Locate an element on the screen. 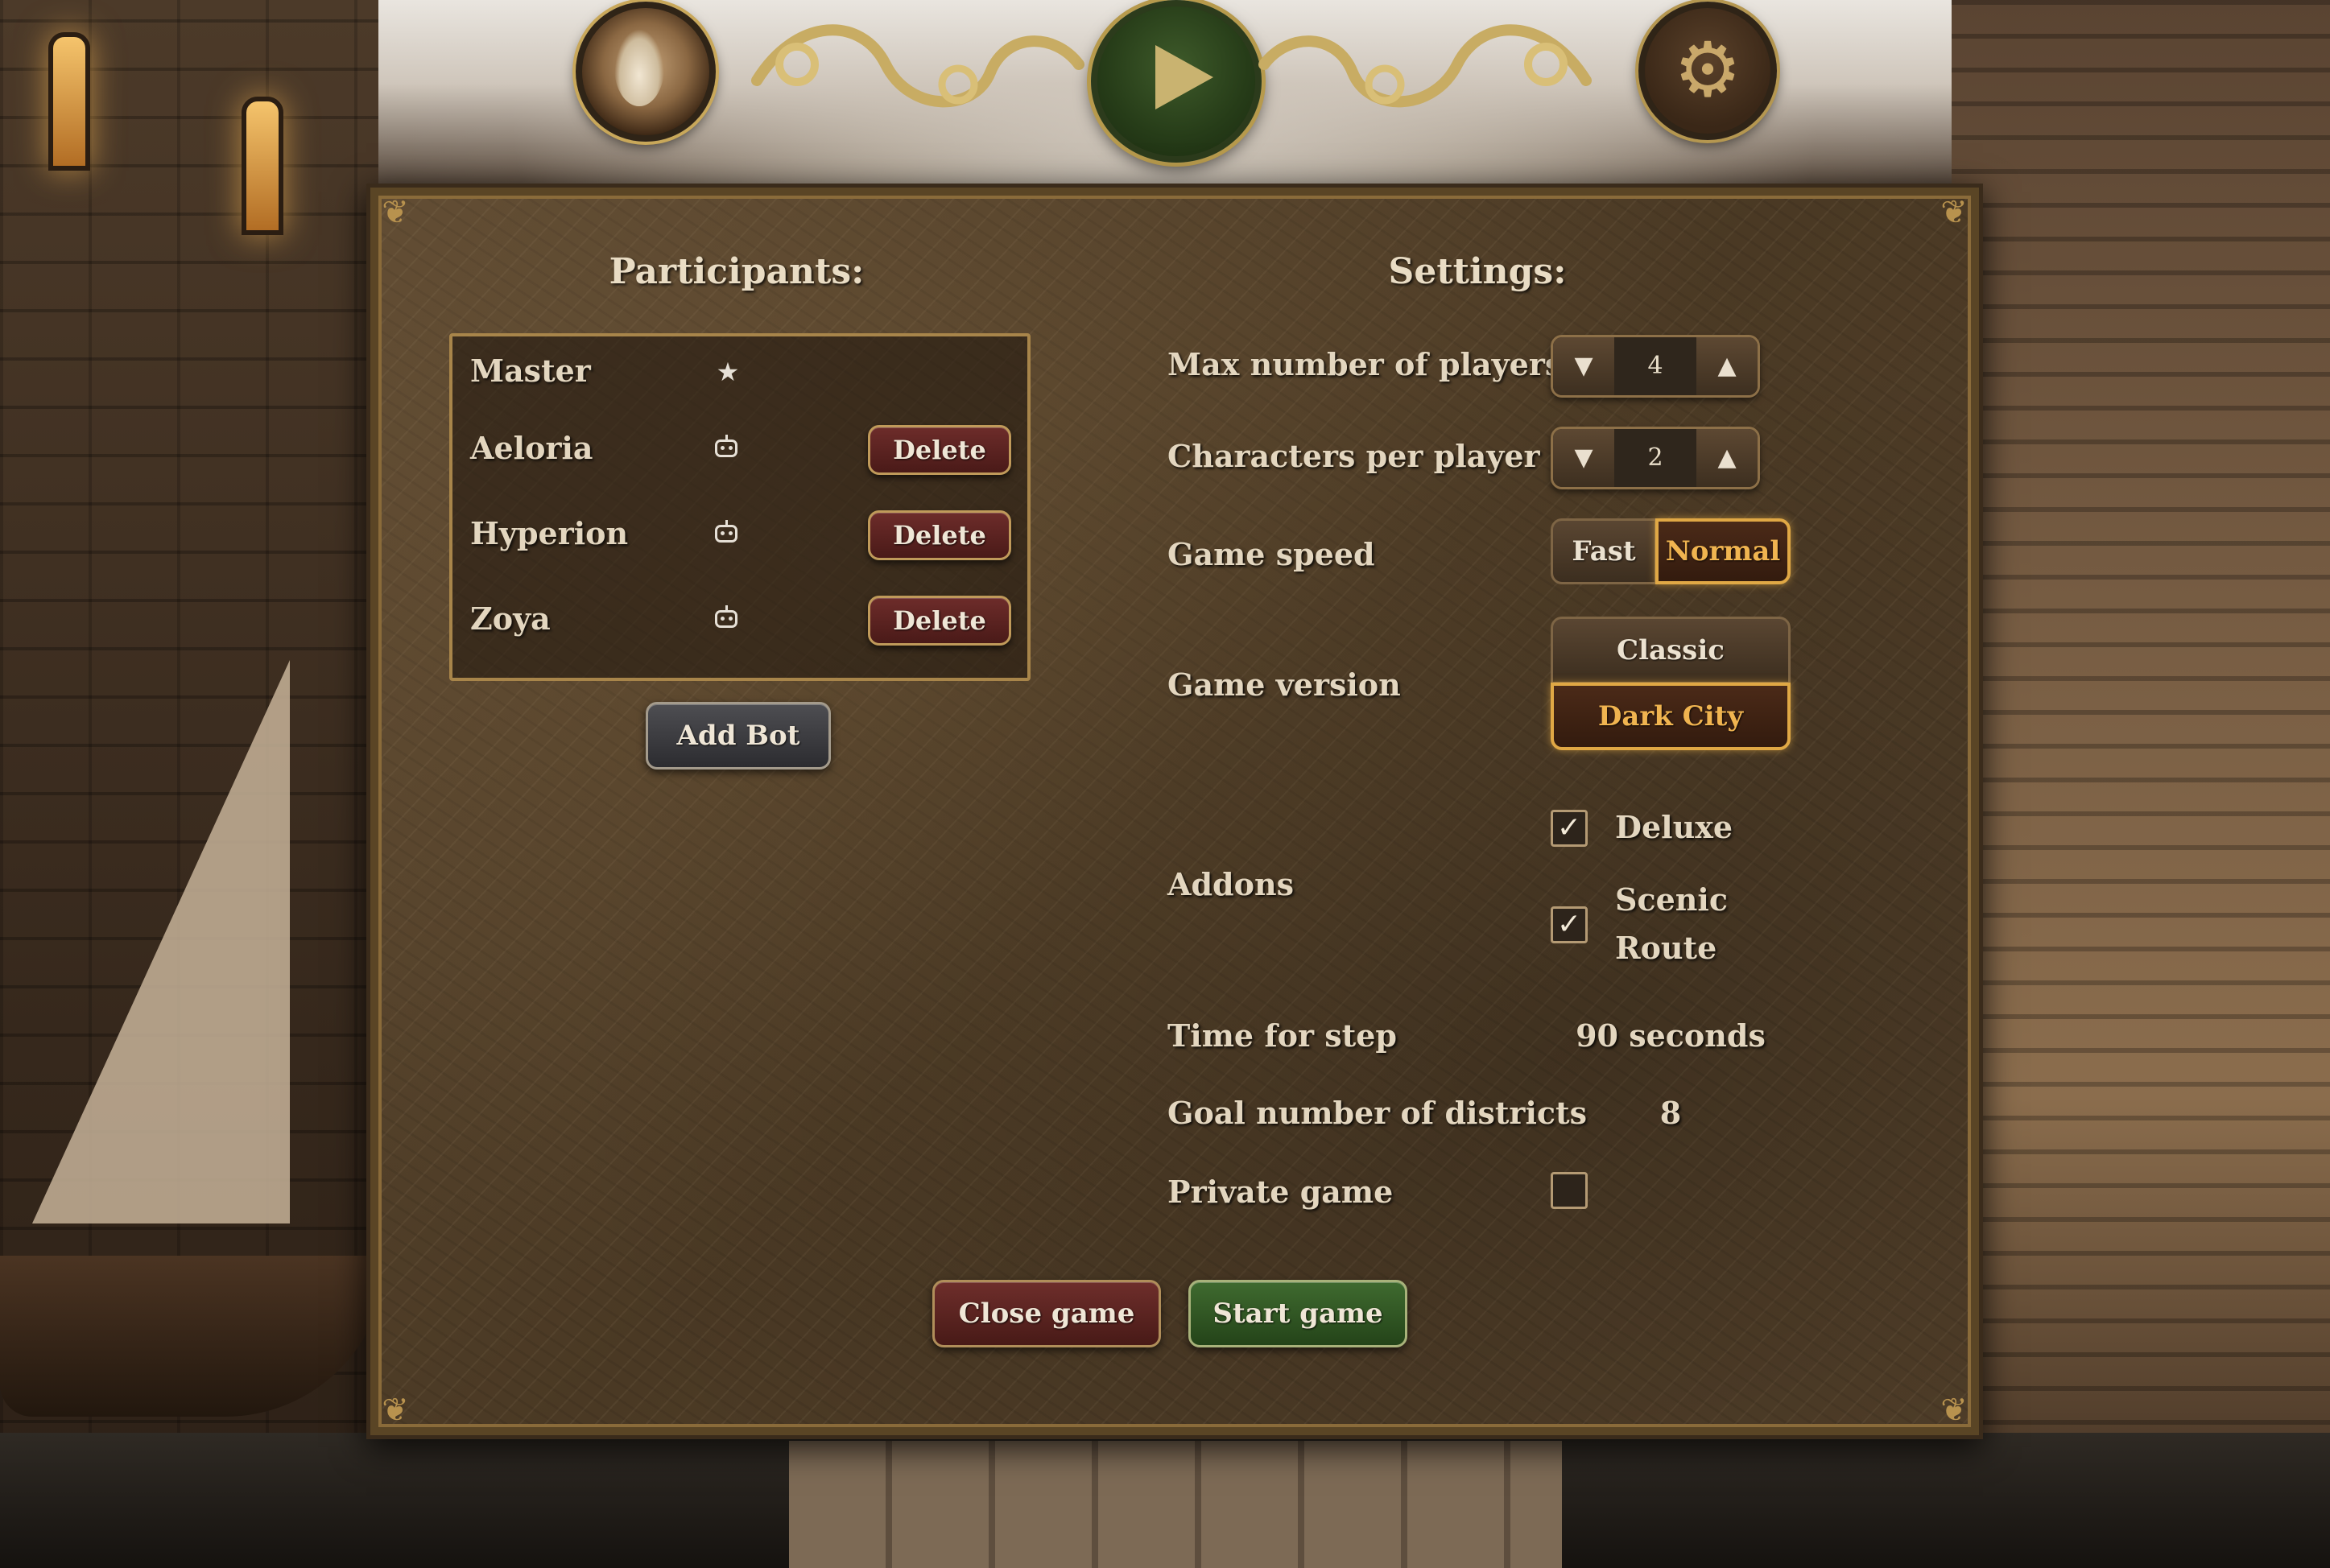 The width and height of the screenshot is (2330, 1568). participant-name: Zoya is located at coordinates (510, 618).